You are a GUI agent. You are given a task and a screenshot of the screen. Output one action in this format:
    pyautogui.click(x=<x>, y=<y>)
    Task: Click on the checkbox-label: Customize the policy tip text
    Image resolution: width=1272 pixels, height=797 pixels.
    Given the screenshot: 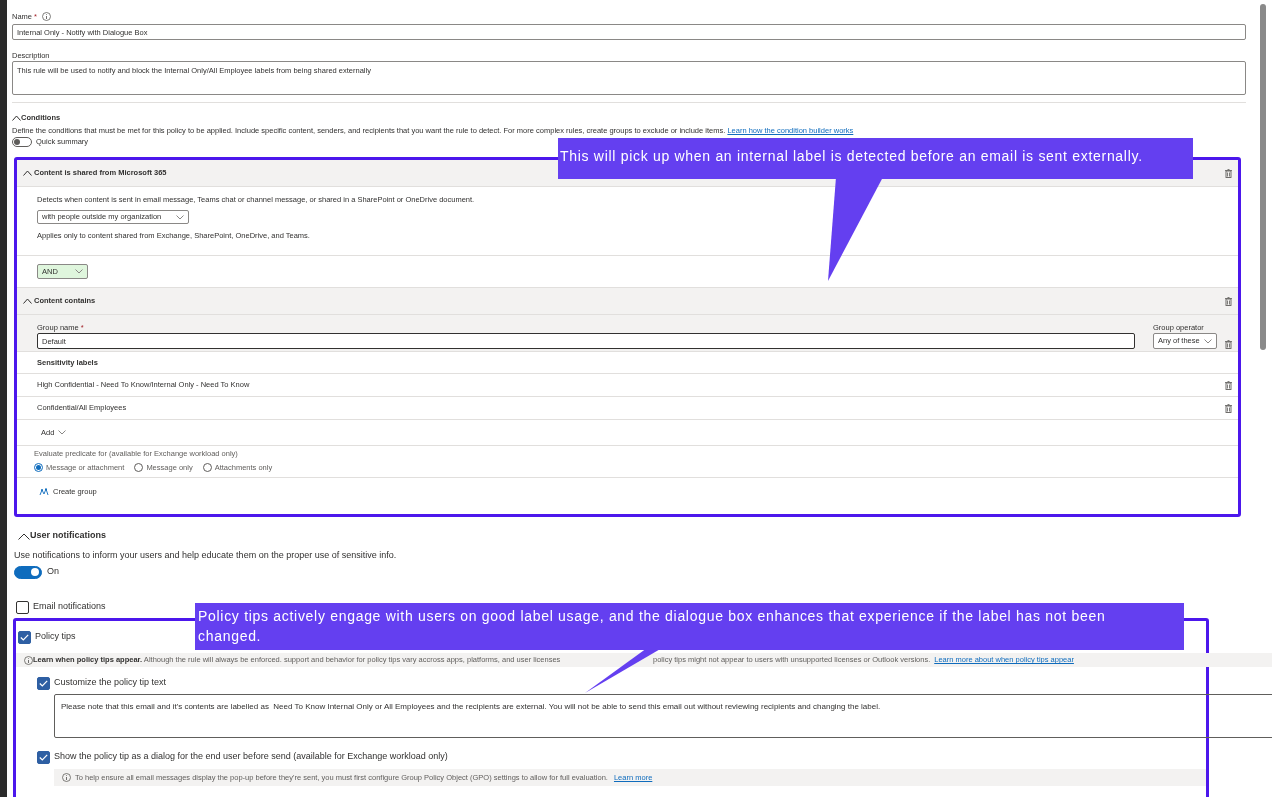 What is the action you would take?
    pyautogui.click(x=110, y=683)
    